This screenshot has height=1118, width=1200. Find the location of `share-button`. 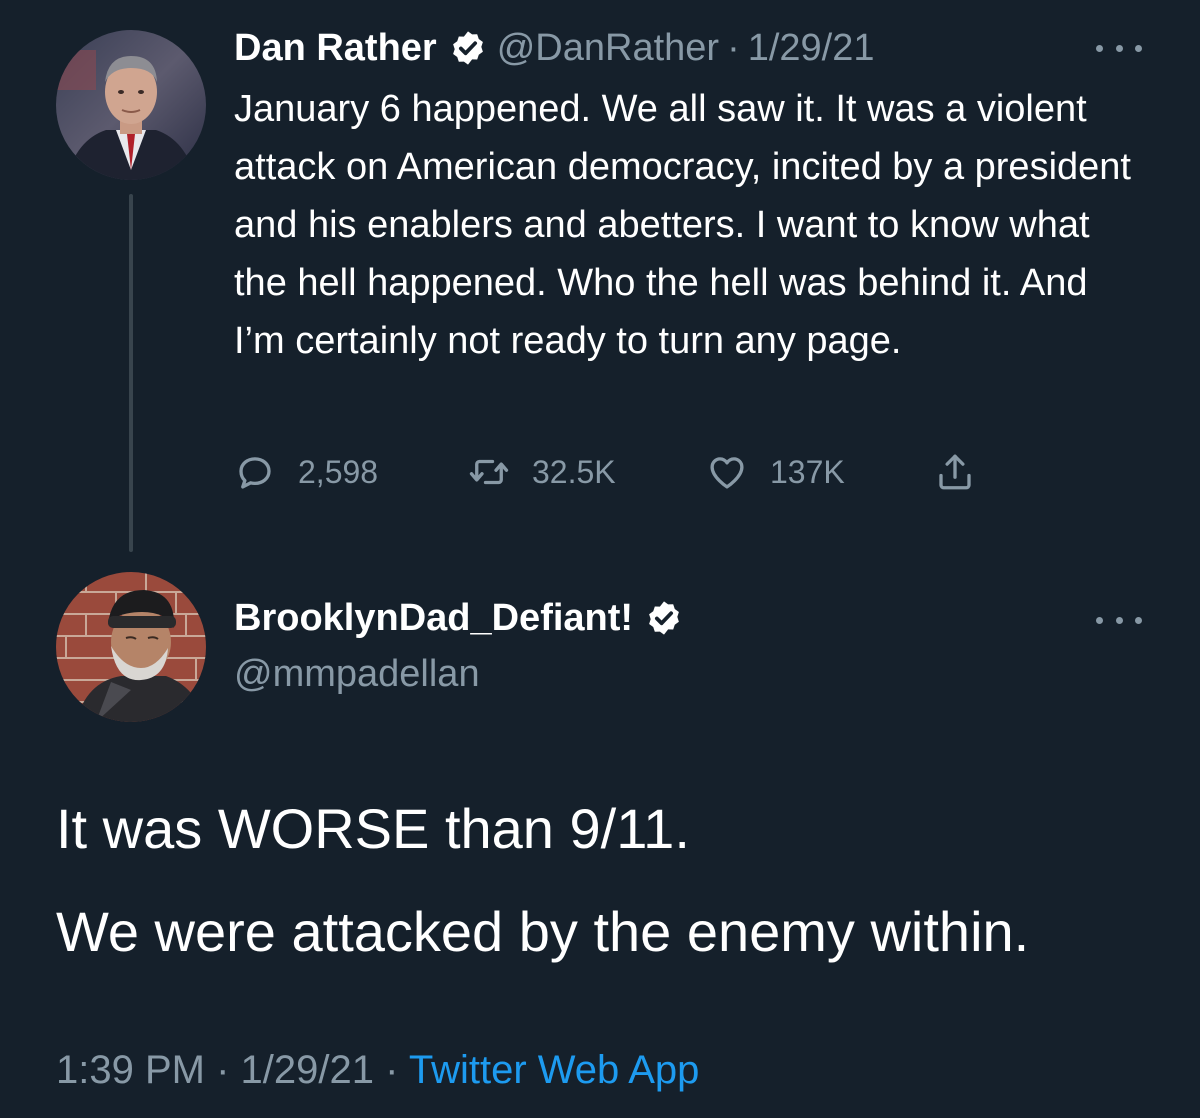

share-button is located at coordinates (966, 472).